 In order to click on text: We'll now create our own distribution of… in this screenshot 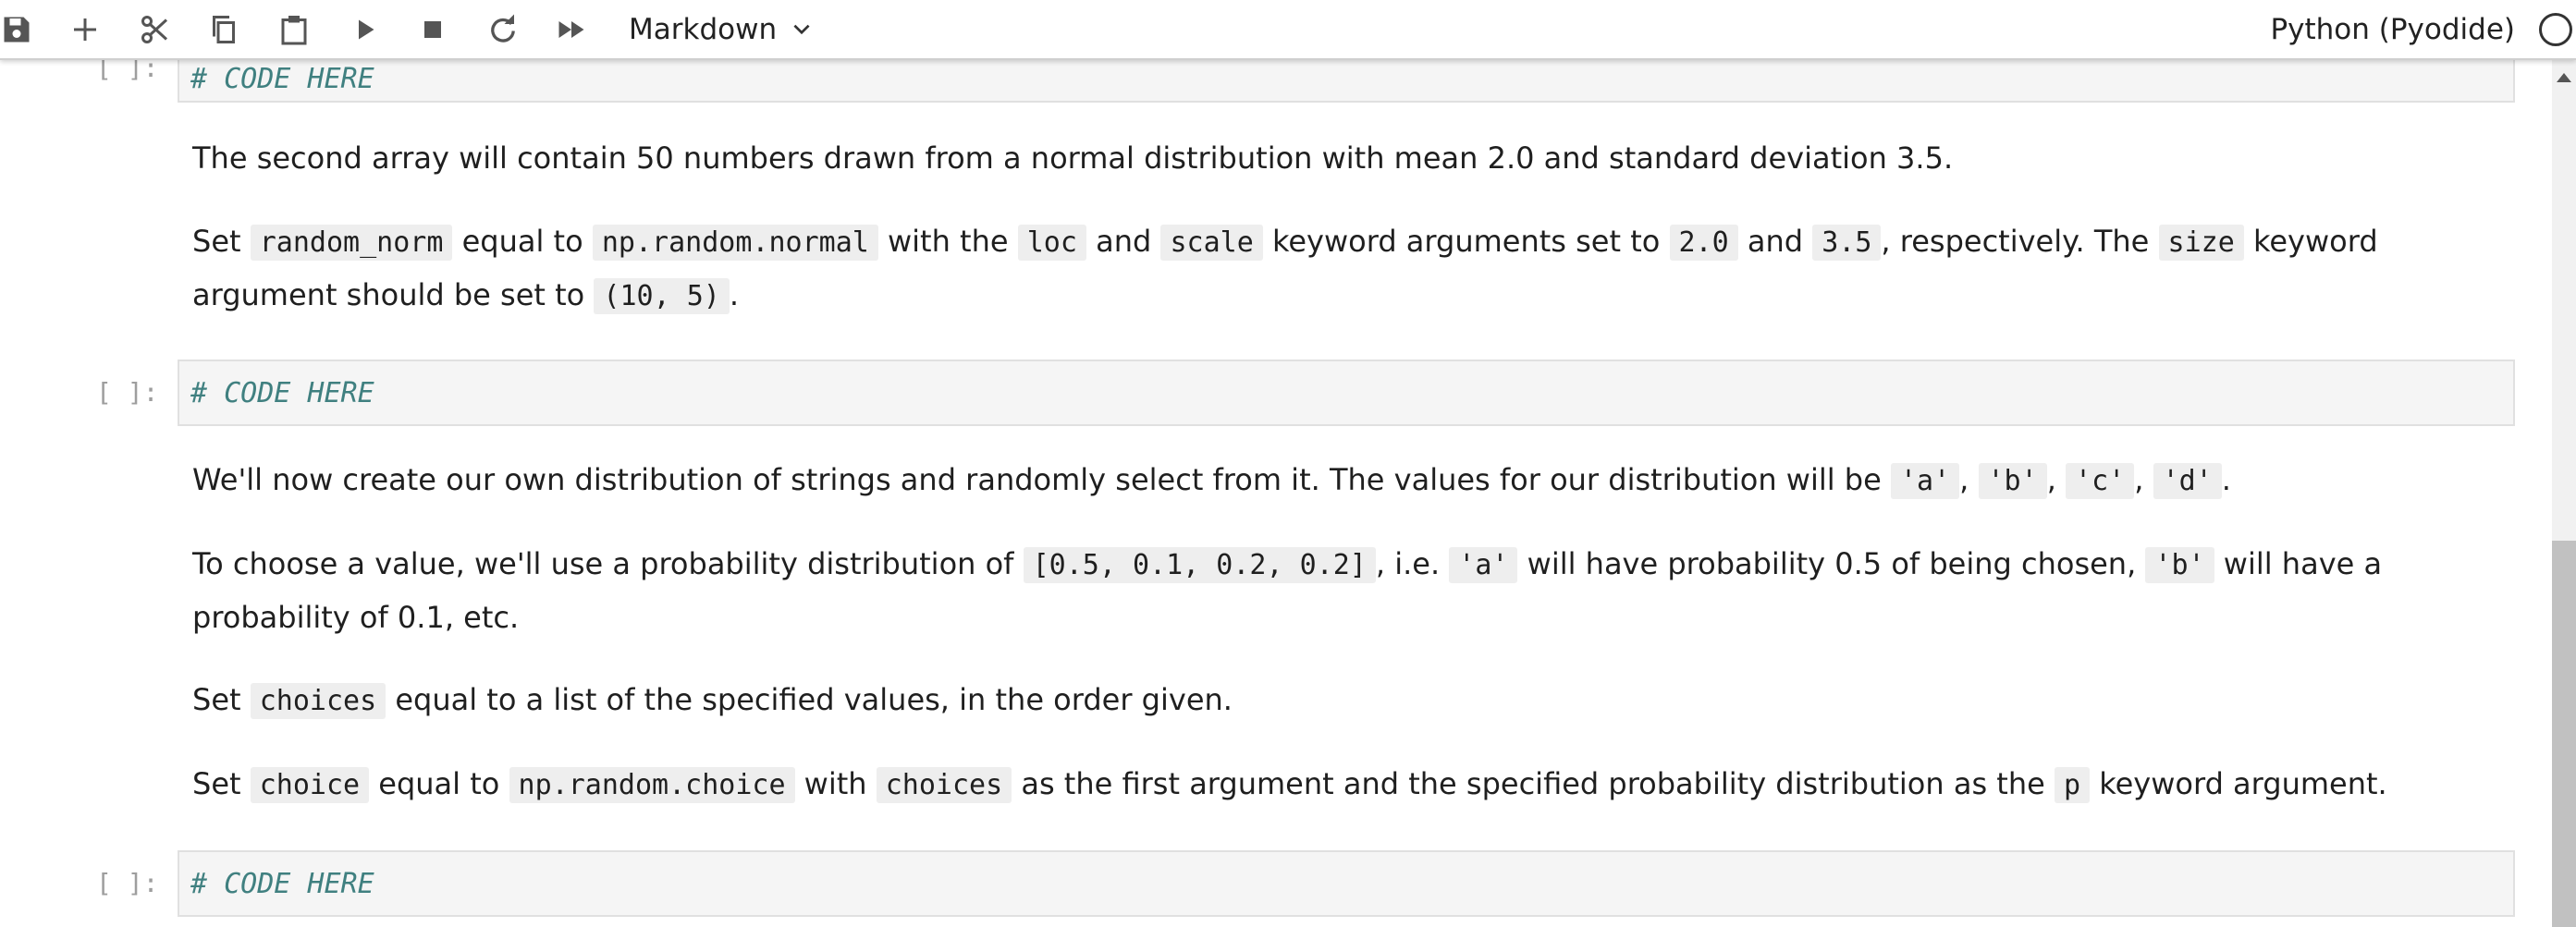, I will do `click(1037, 480)`.